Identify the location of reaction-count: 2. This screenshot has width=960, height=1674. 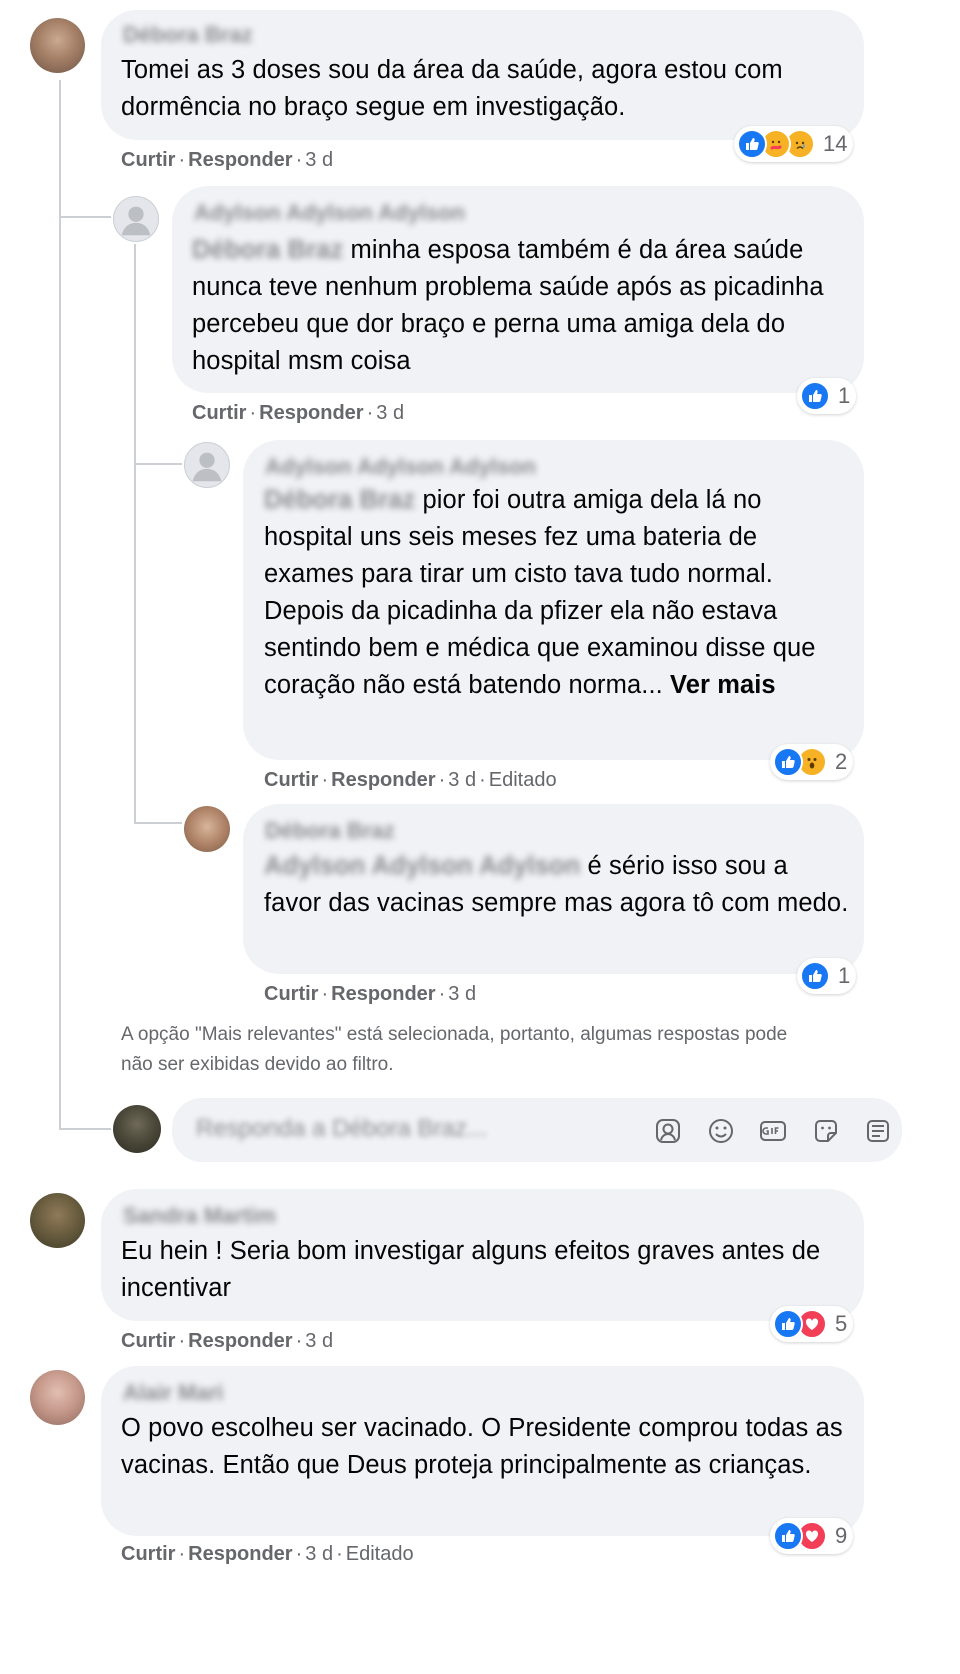
(841, 761).